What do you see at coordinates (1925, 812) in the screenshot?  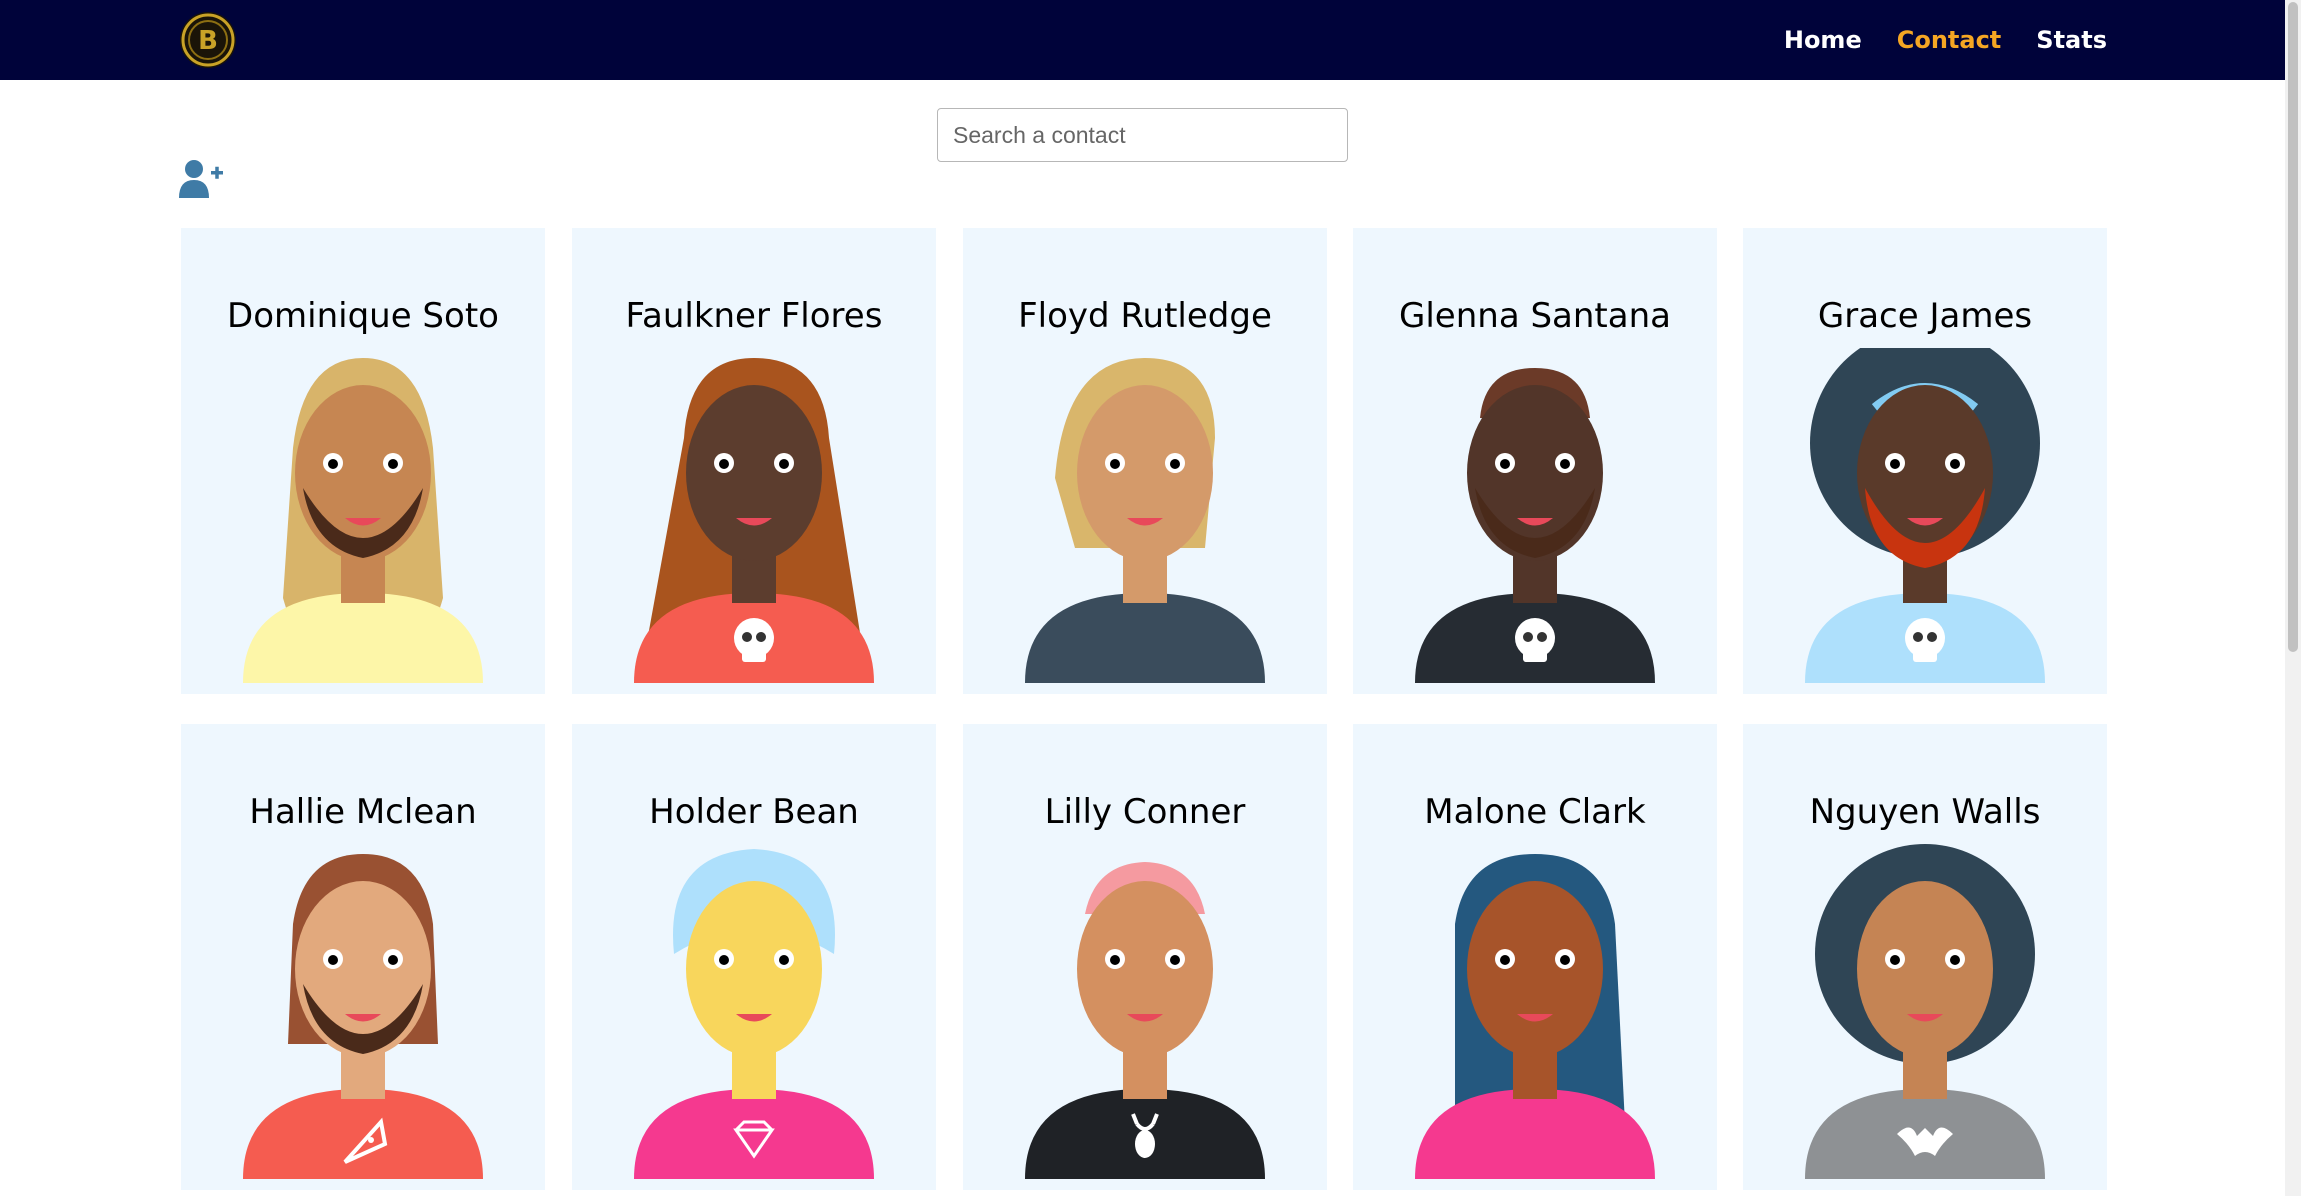 I see `contact-name: Nguyen Walls` at bounding box center [1925, 812].